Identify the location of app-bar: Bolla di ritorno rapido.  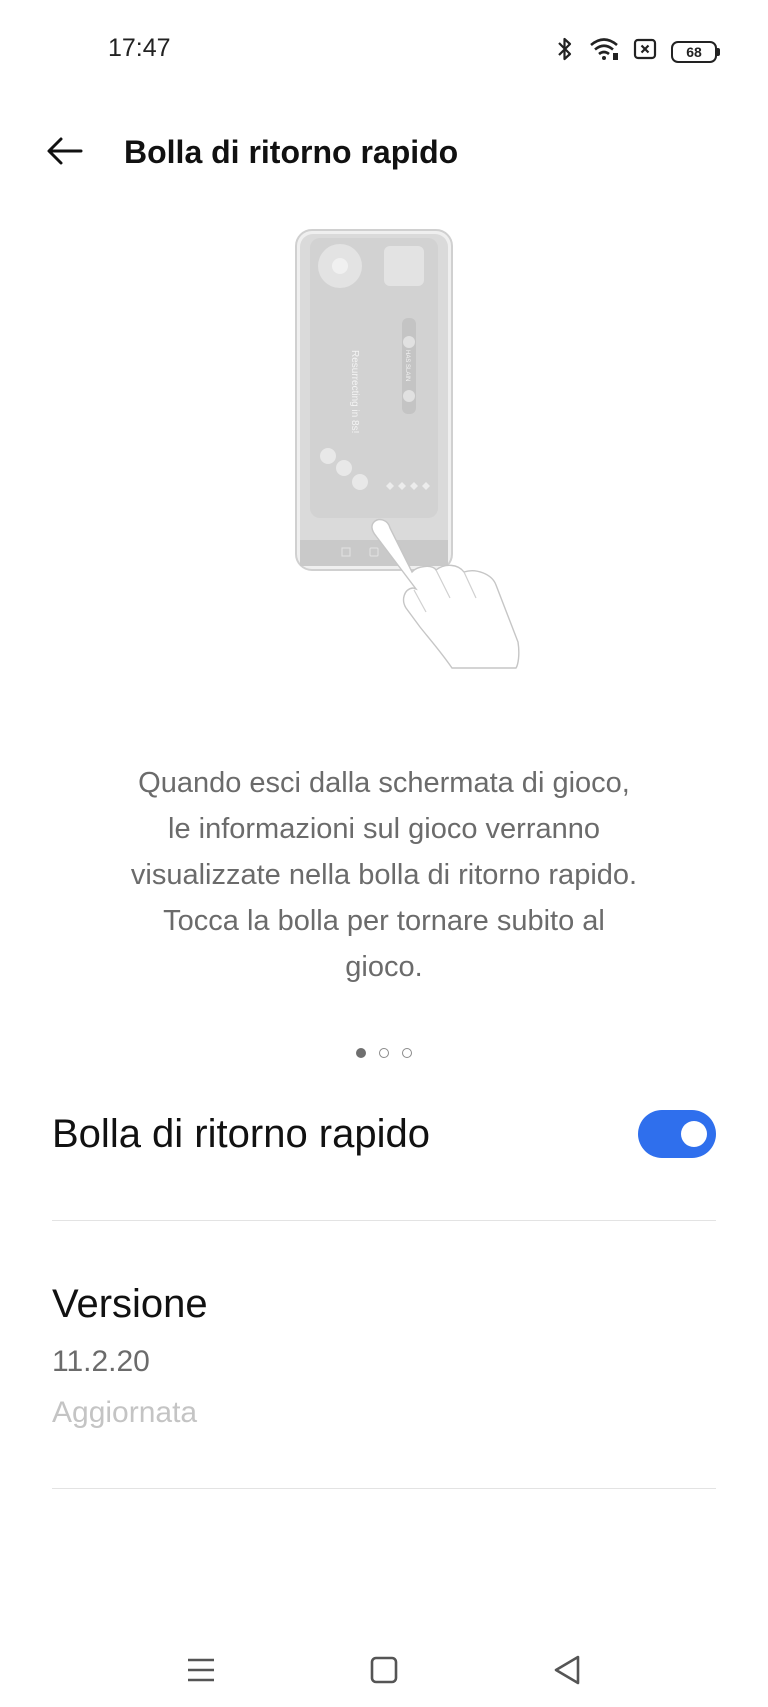
(384, 153).